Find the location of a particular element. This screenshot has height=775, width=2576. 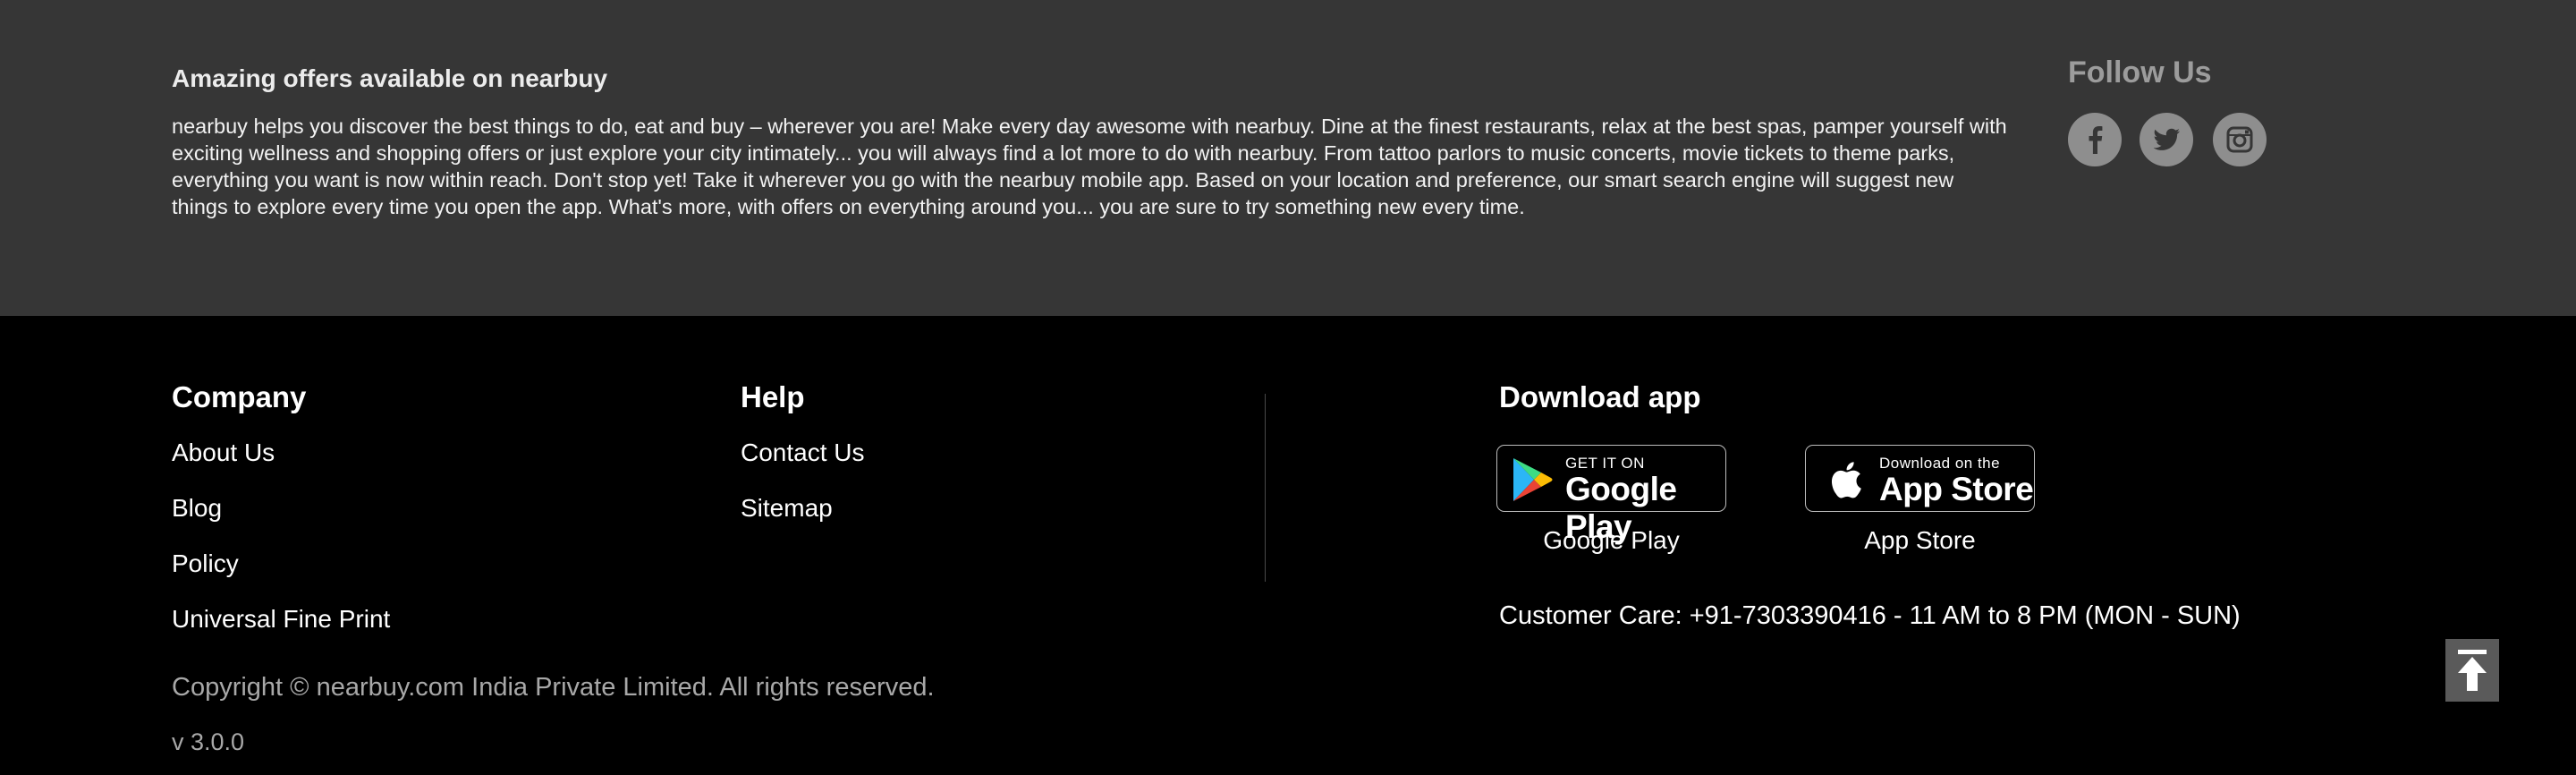

policy-link: Policy is located at coordinates (205, 563).